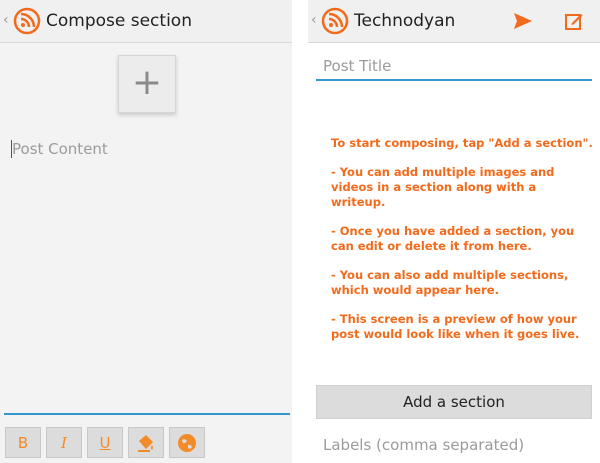  I want to click on help-paragraph: To start composing, tap "Add a section"., so click(462, 143).